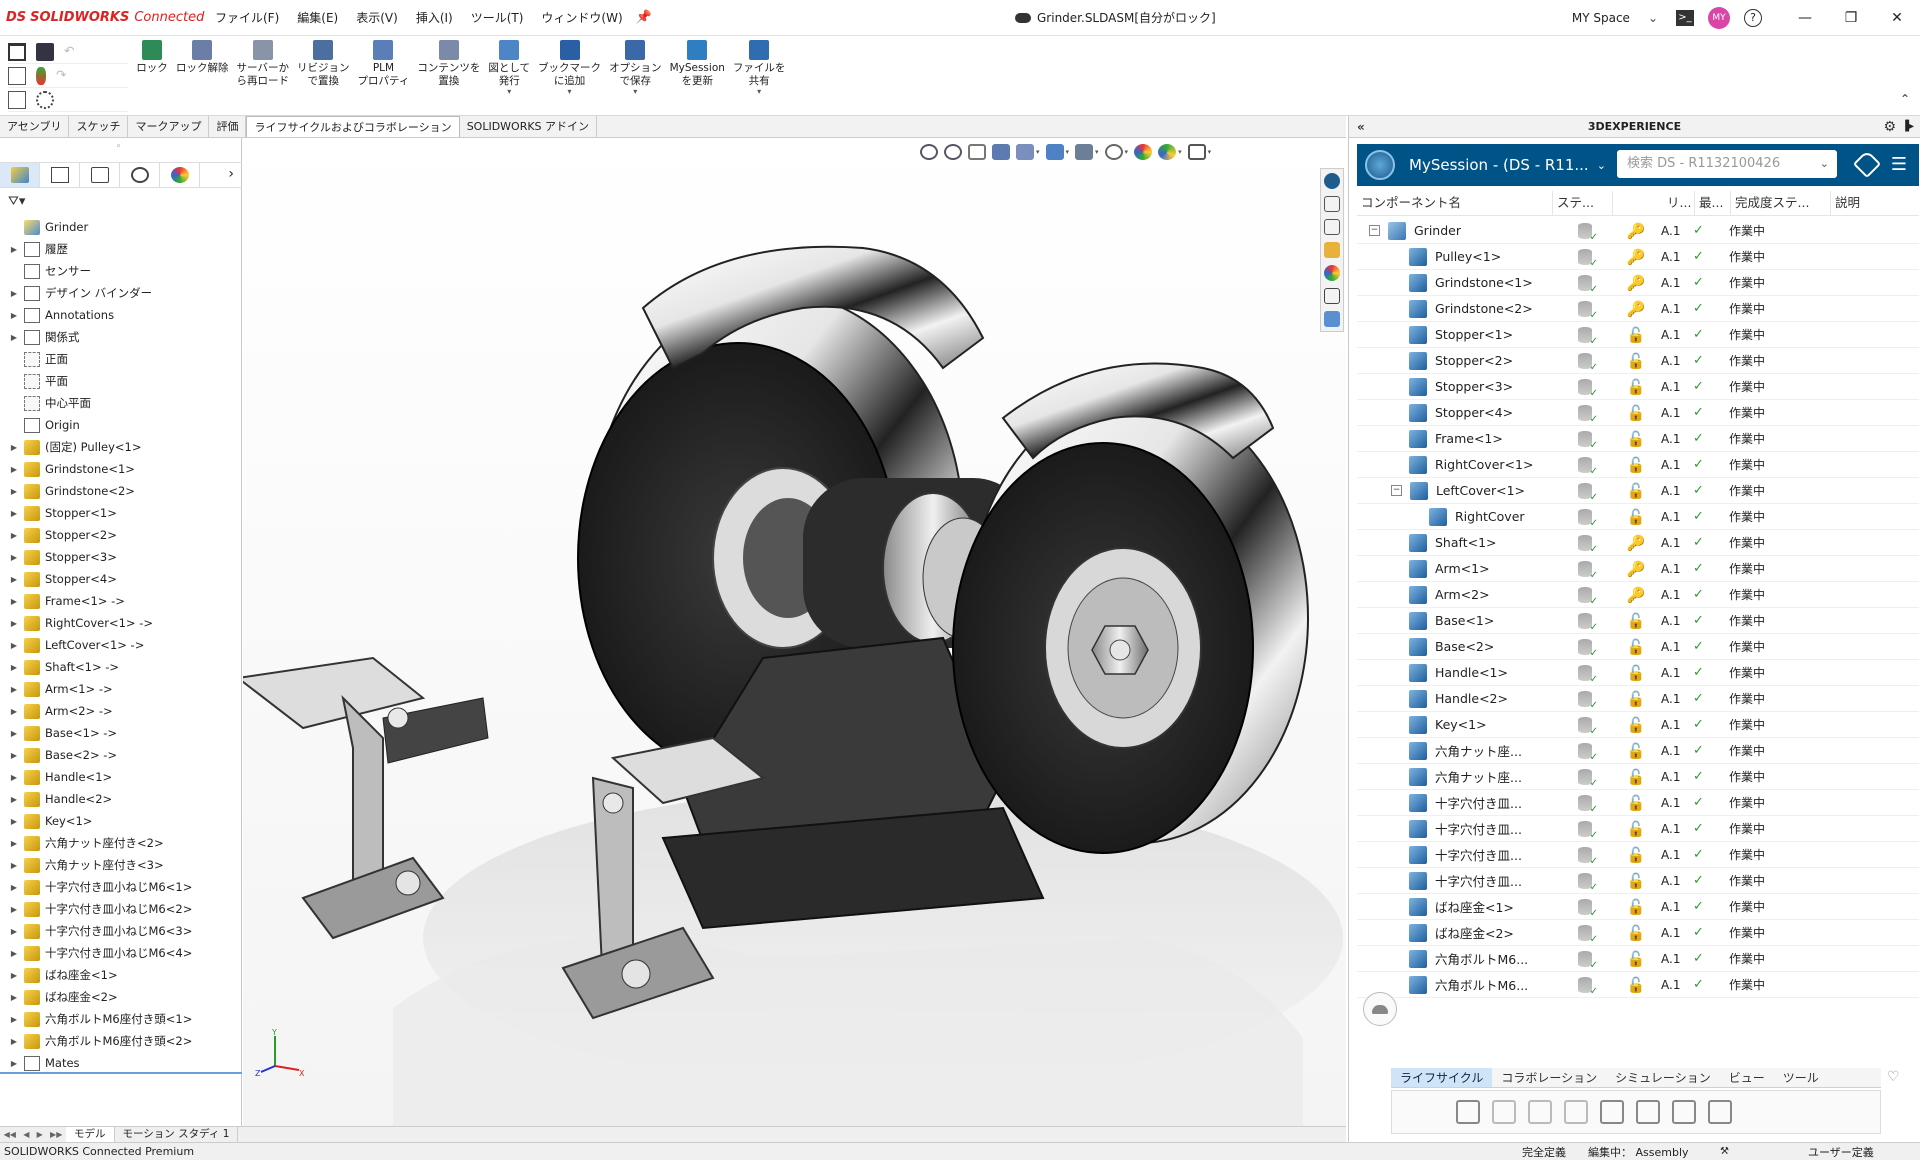 This screenshot has height=1160, width=1920. I want to click on tab-display-manager, so click(180, 175).